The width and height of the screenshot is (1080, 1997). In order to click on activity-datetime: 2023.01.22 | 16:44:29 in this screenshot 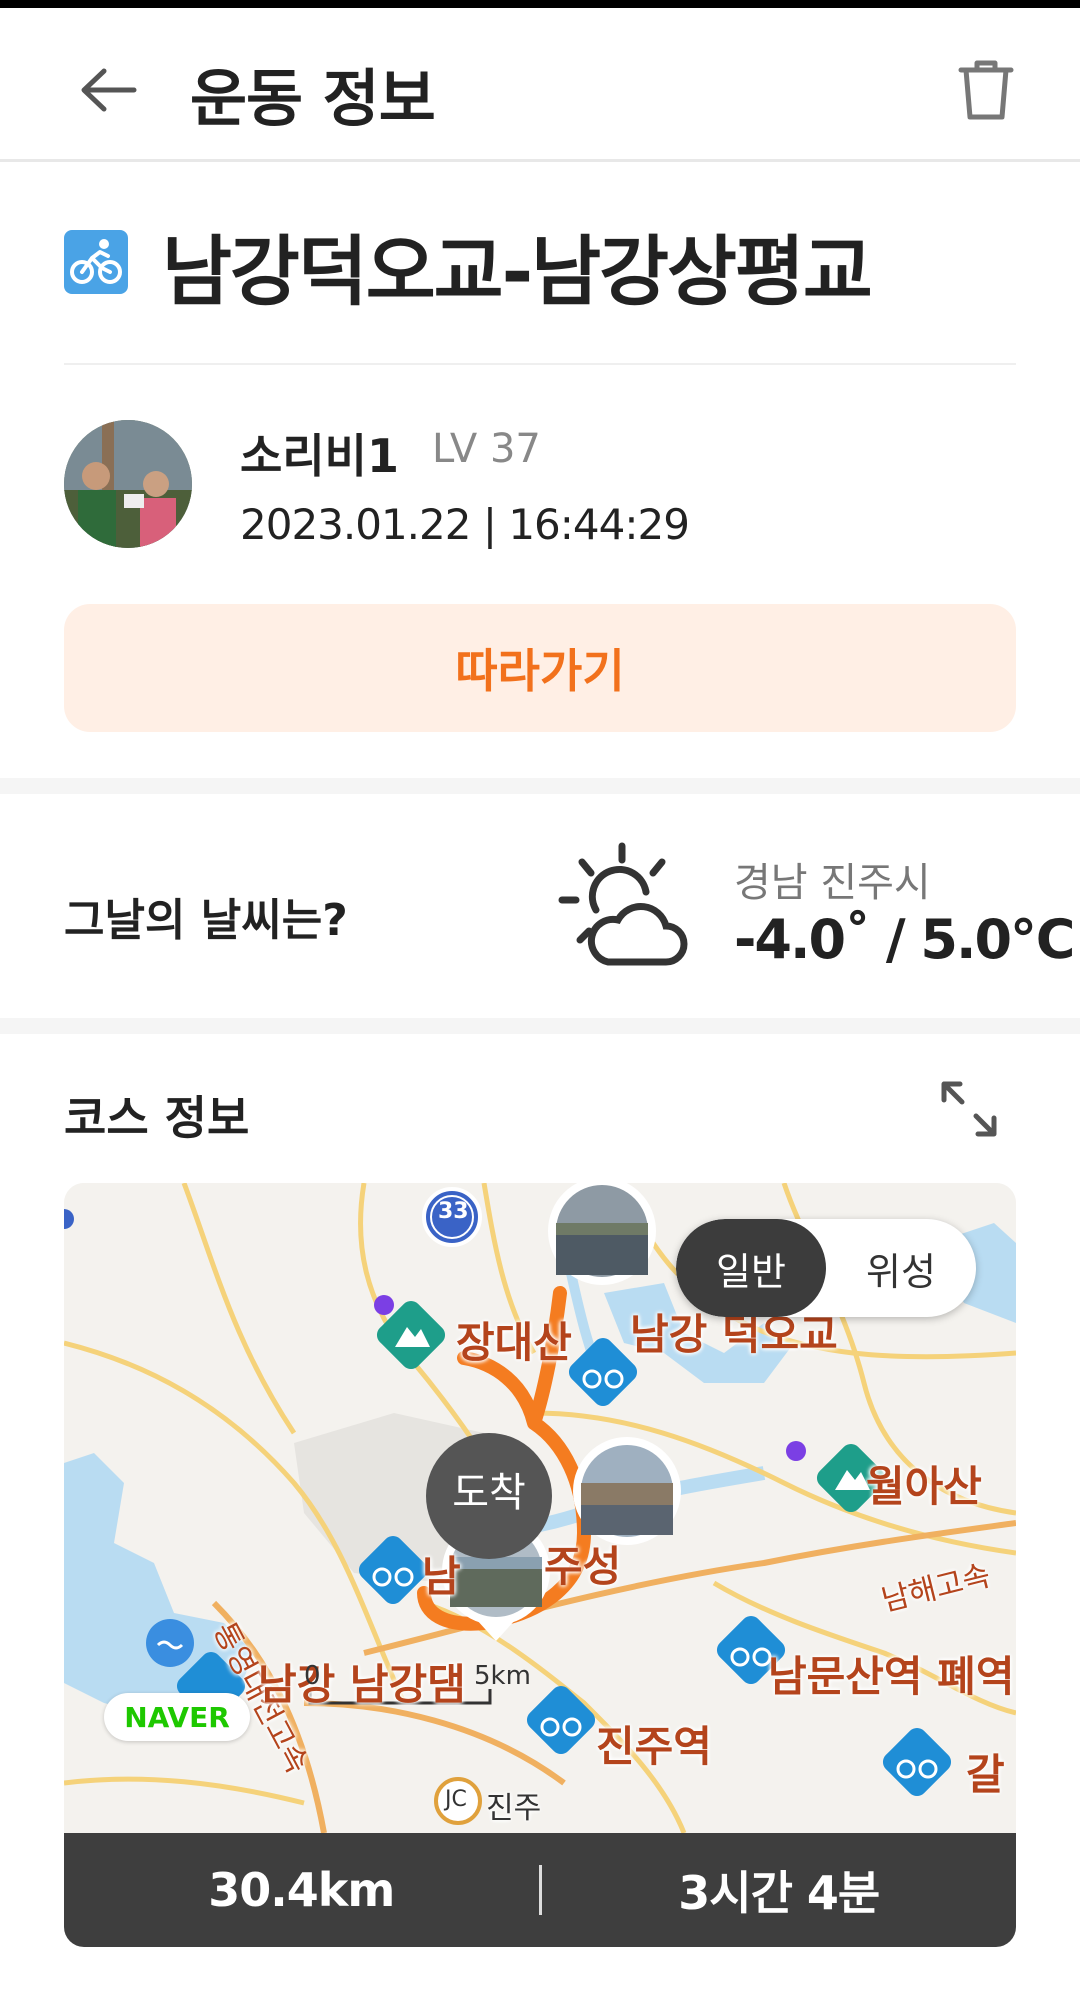, I will do `click(465, 524)`.